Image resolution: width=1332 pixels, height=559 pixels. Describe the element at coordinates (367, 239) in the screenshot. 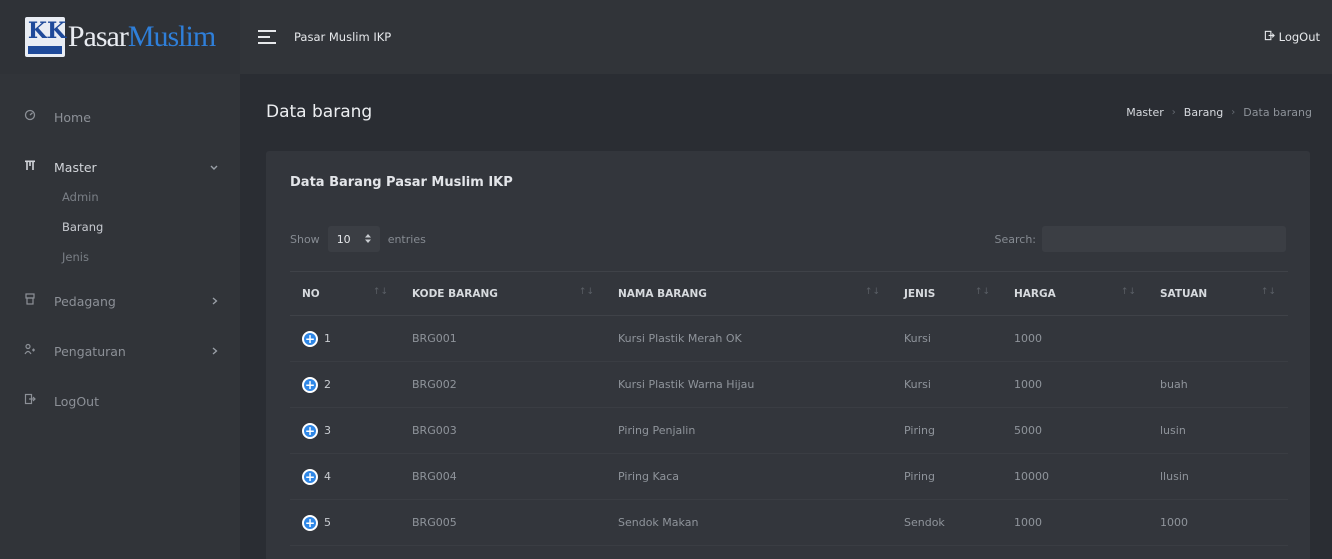

I see `select-arrows-icon` at that location.